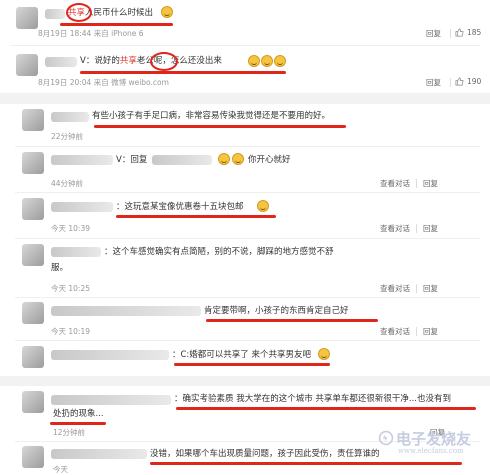 The image size is (490, 475). Describe the element at coordinates (431, 451) in the screenshot. I see `watermark-url: www.elecfans.com` at that location.